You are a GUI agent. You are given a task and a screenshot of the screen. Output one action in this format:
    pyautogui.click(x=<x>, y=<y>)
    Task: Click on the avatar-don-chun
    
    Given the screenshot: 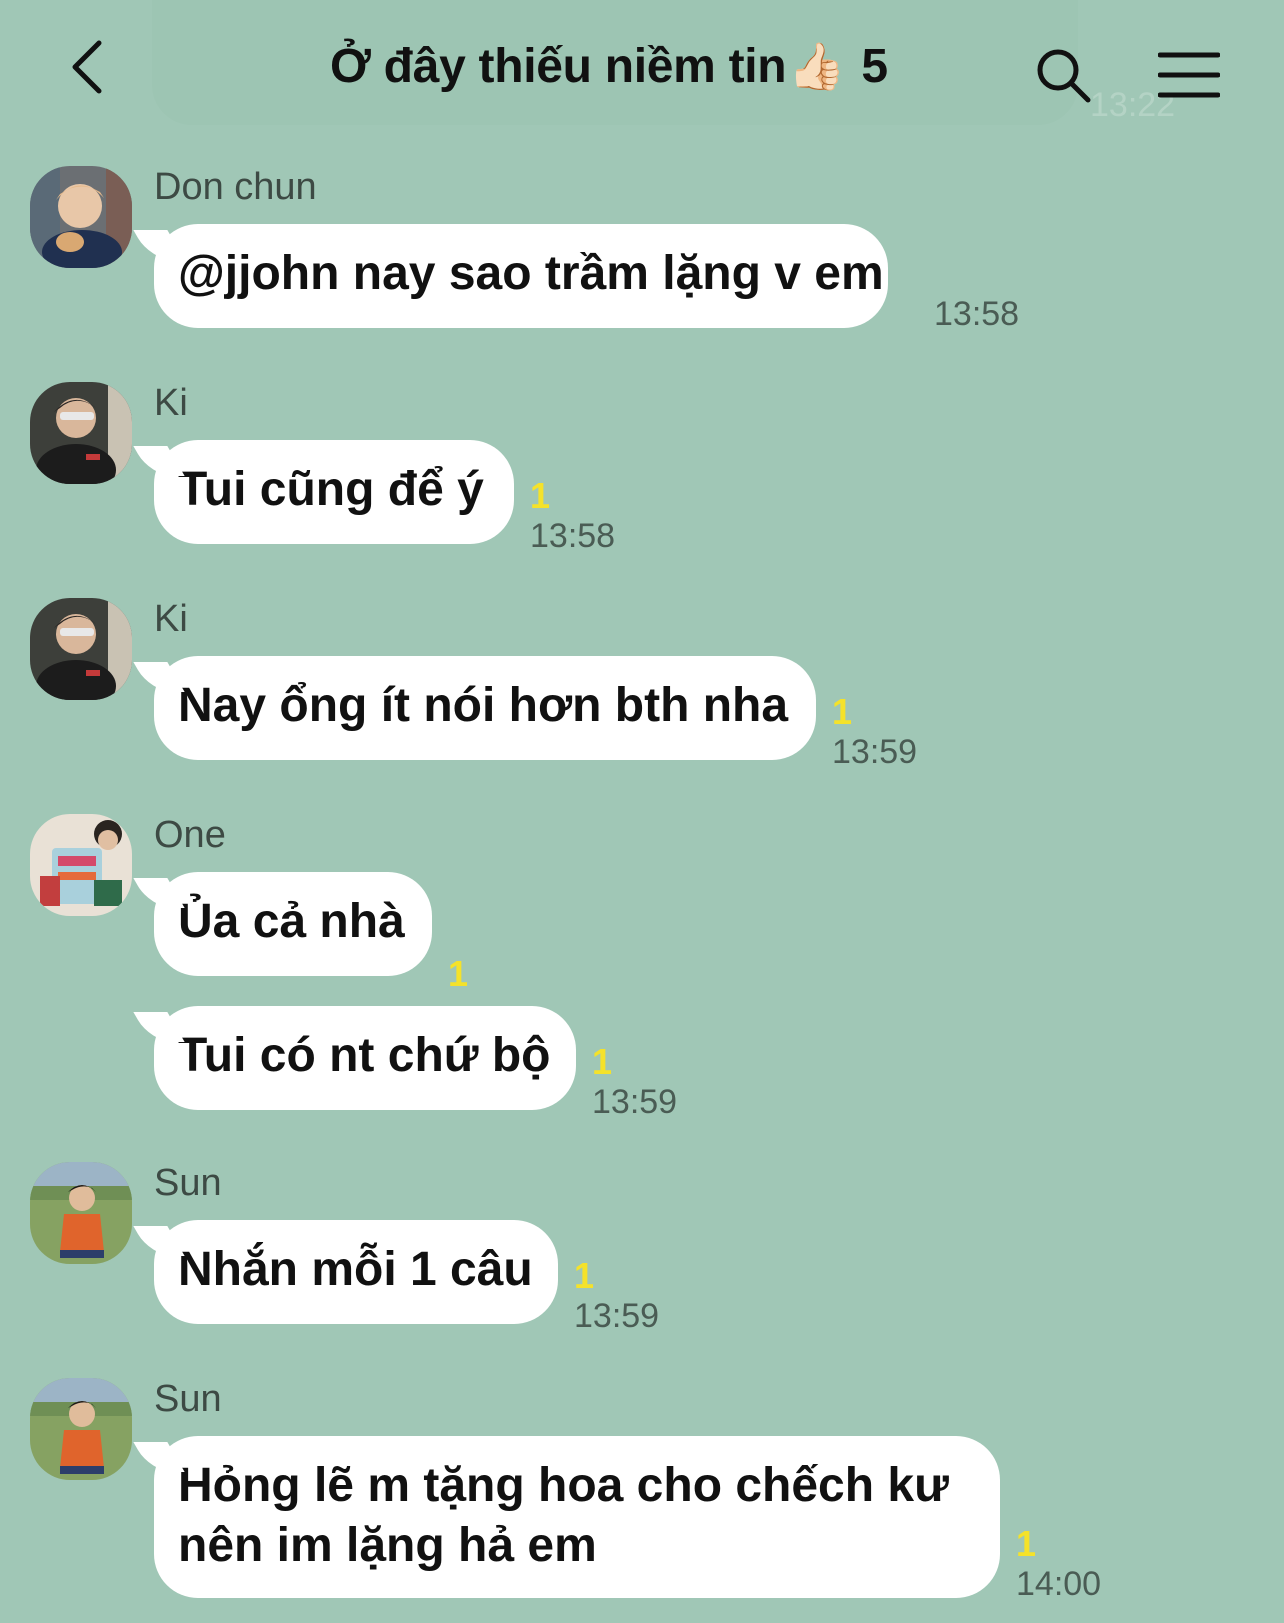 What is the action you would take?
    pyautogui.click(x=81, y=217)
    